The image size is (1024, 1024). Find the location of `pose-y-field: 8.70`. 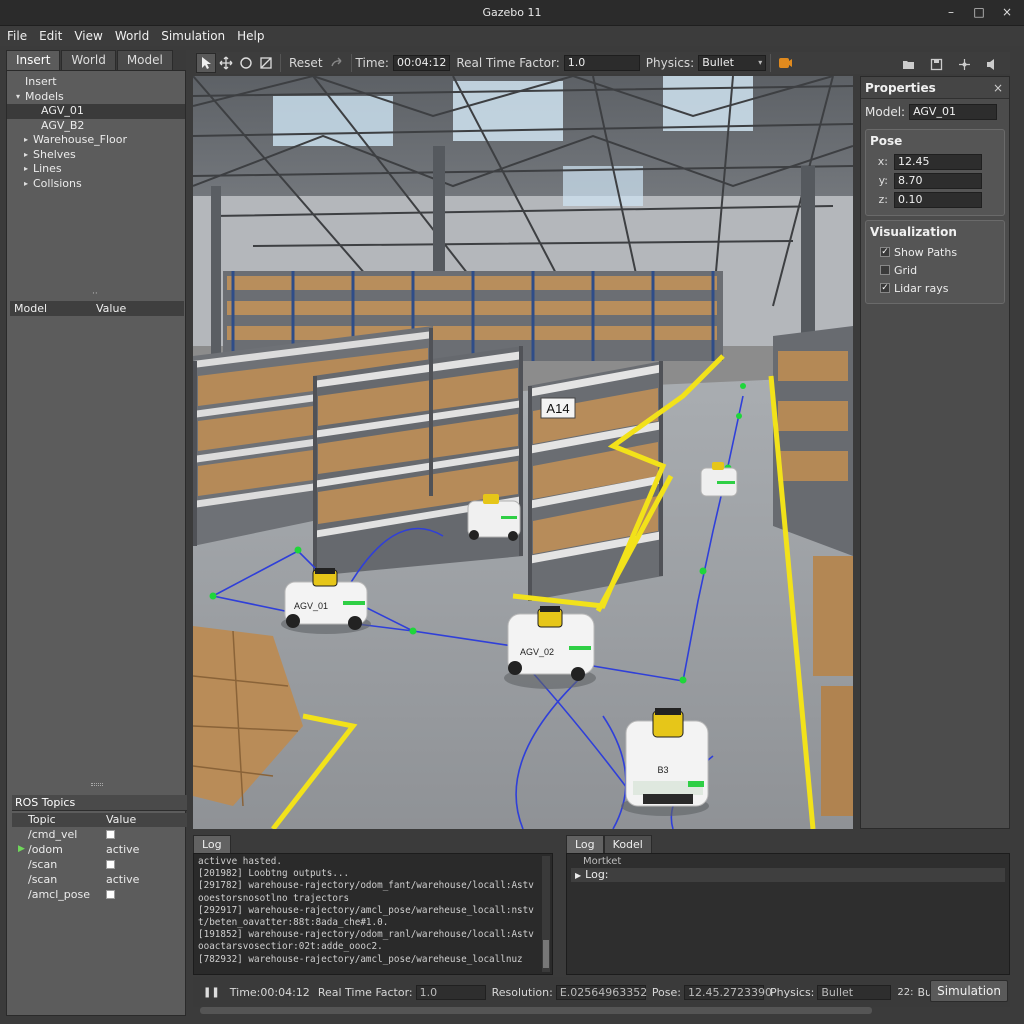

pose-y-field: 8.70 is located at coordinates (938, 180).